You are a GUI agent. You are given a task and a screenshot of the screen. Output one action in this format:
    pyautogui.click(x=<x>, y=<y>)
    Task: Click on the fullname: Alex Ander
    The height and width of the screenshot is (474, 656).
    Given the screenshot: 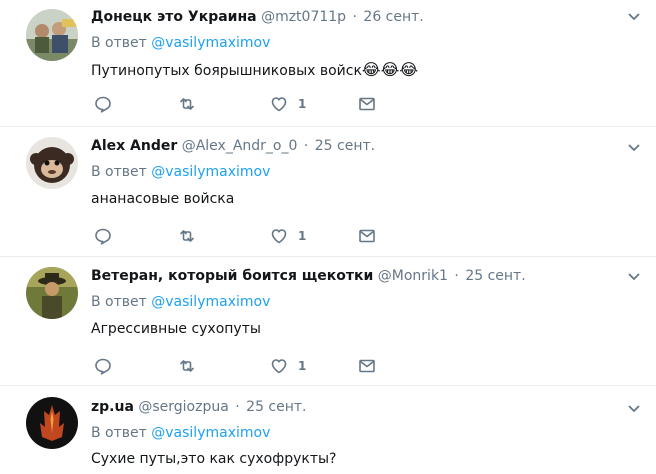 What is the action you would take?
    pyautogui.click(x=134, y=146)
    